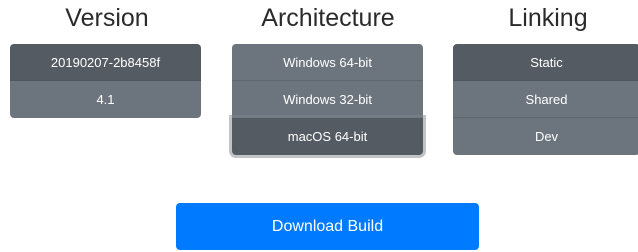 The image size is (638, 252). I want to click on linking-option-dev: Dev, so click(545, 136).